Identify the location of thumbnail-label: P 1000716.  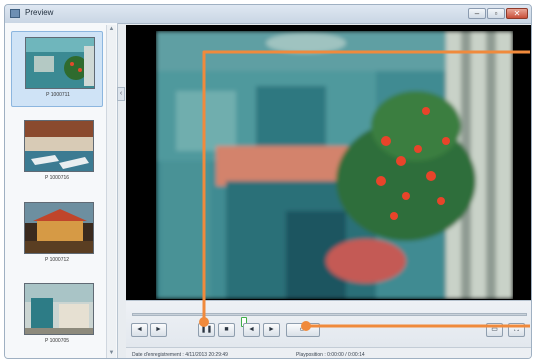
(57, 178).